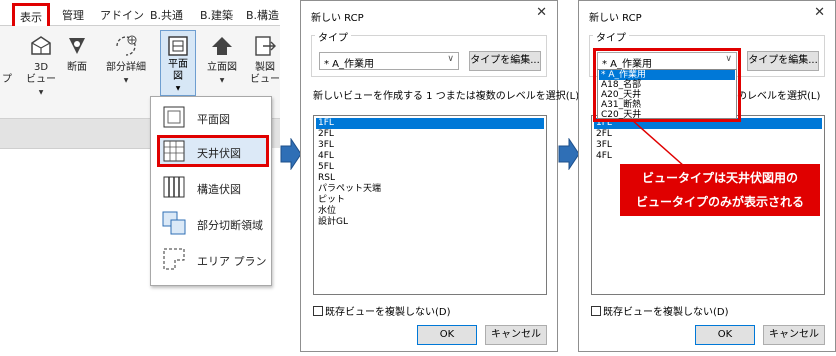  Describe the element at coordinates (41, 73) in the screenshot. I see `3d-view-label: 3D ビュー` at that location.